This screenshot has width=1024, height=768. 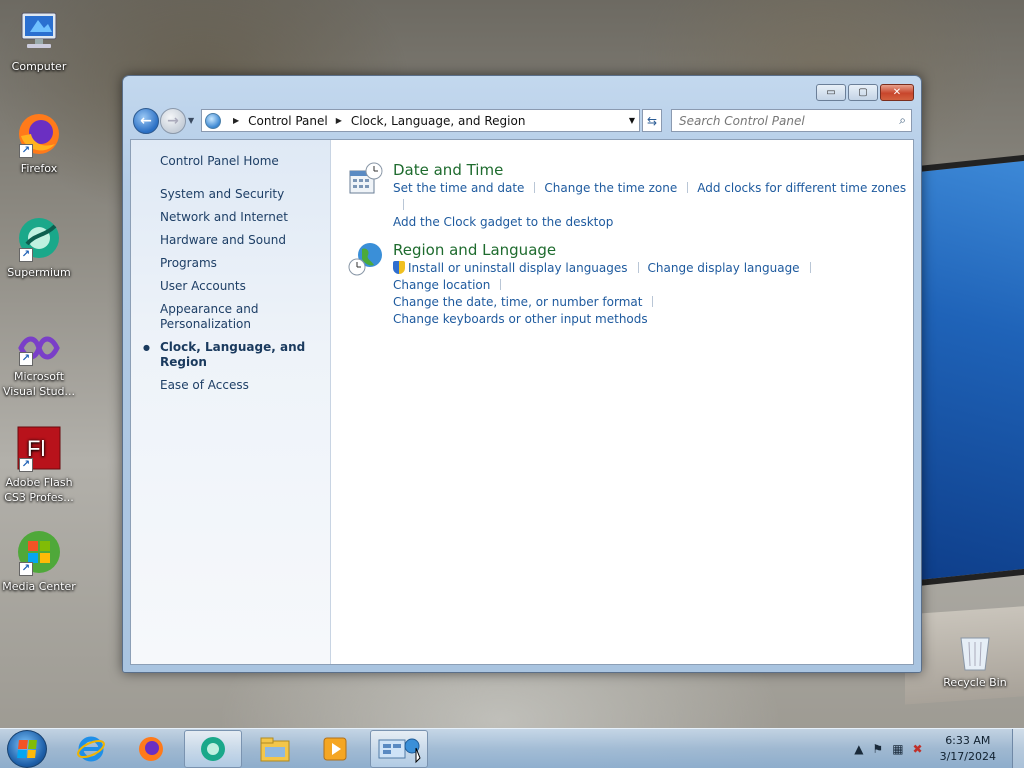 What do you see at coordinates (1018, 748) in the screenshot?
I see `show-desktop-button` at bounding box center [1018, 748].